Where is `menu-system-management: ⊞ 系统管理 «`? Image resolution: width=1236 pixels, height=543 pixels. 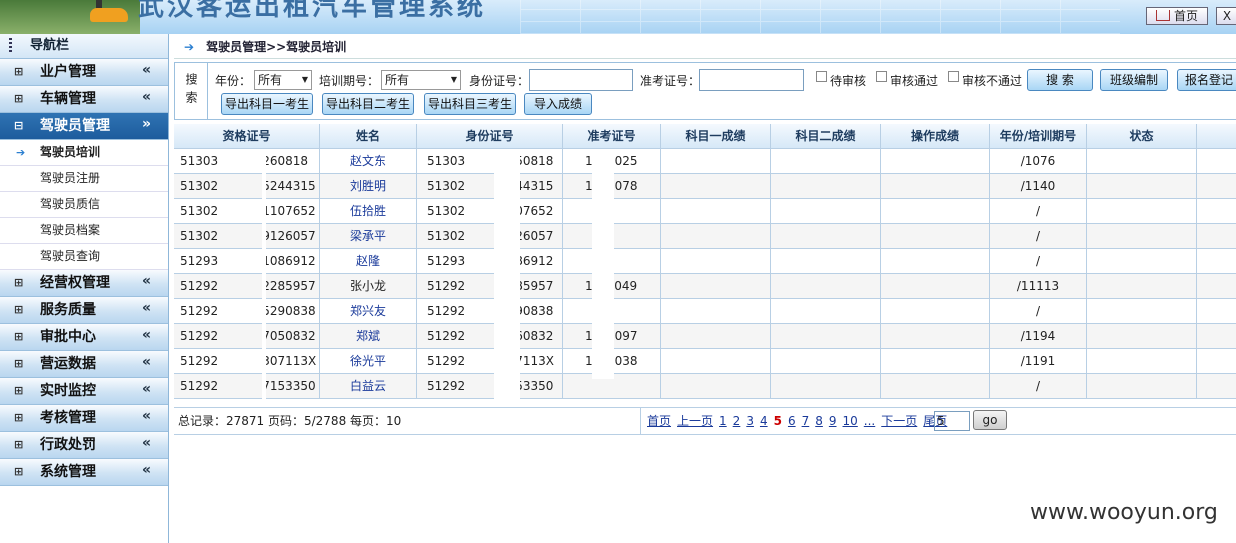
menu-system-management: ⊞ 系统管理 « is located at coordinates (84, 472).